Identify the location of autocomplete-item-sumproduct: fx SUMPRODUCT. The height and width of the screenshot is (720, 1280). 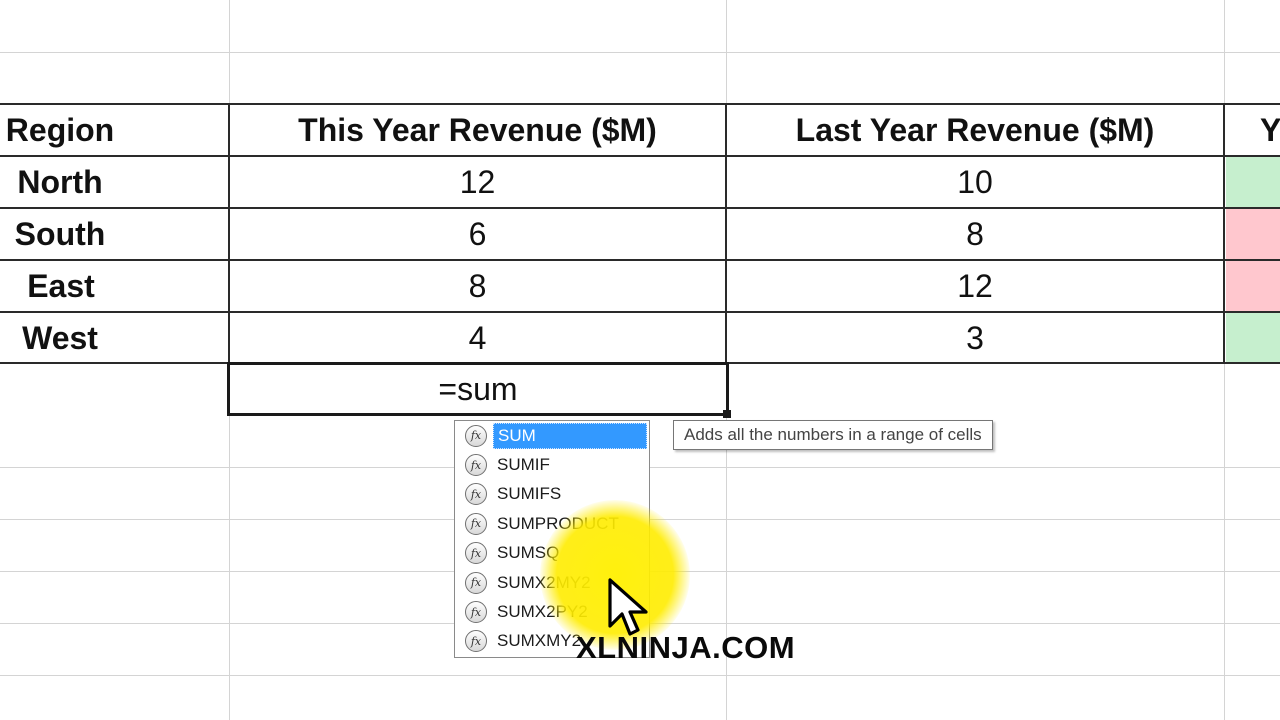
(552, 523).